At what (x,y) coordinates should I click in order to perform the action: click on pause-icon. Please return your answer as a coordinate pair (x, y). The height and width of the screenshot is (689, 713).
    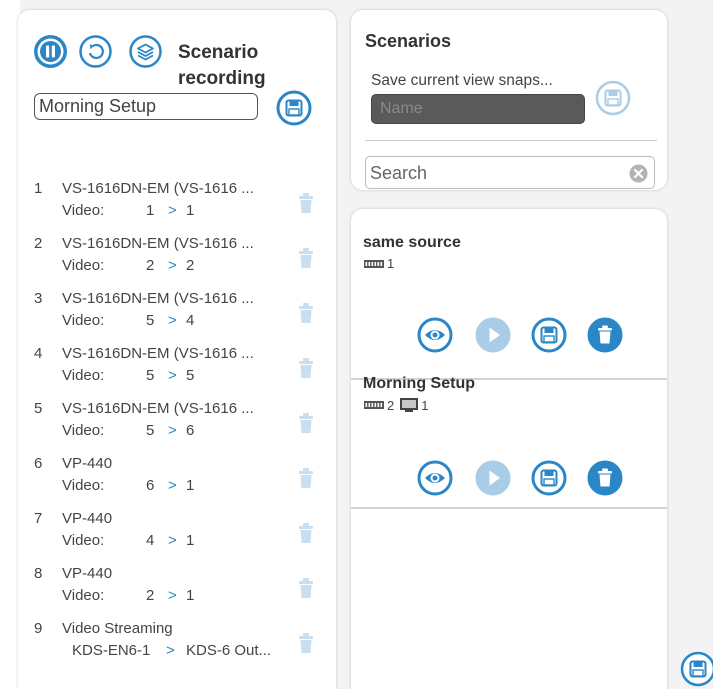
    Looking at the image, I should click on (50, 51).